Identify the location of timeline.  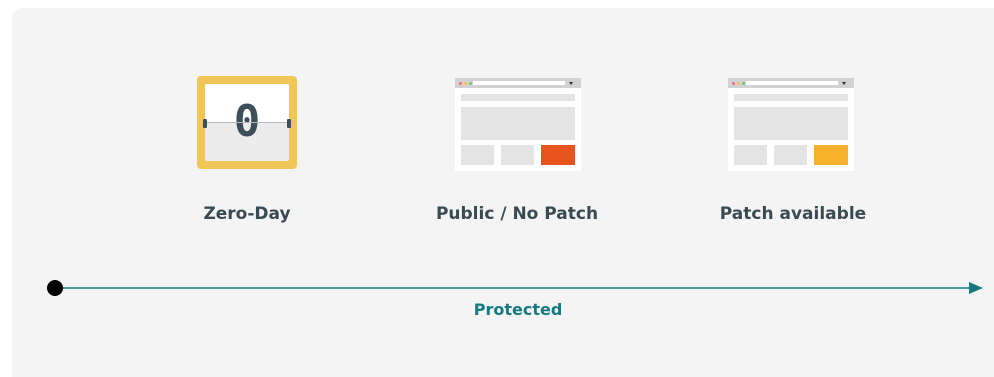
(515, 288).